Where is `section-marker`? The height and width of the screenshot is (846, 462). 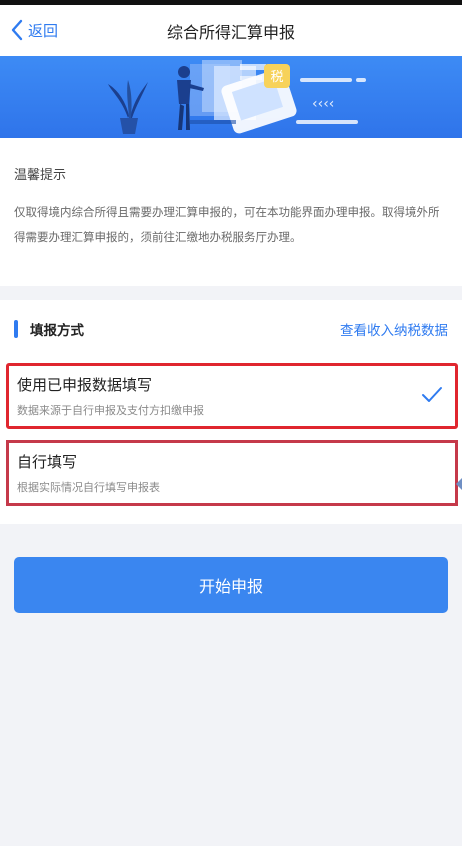 section-marker is located at coordinates (16, 329).